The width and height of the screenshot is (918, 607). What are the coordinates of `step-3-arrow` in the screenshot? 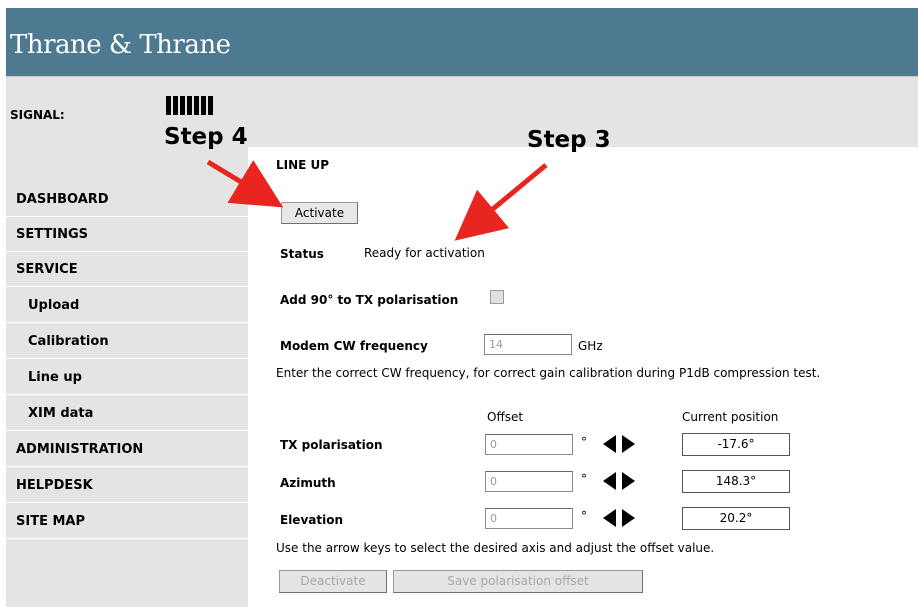 It's located at (501, 202).